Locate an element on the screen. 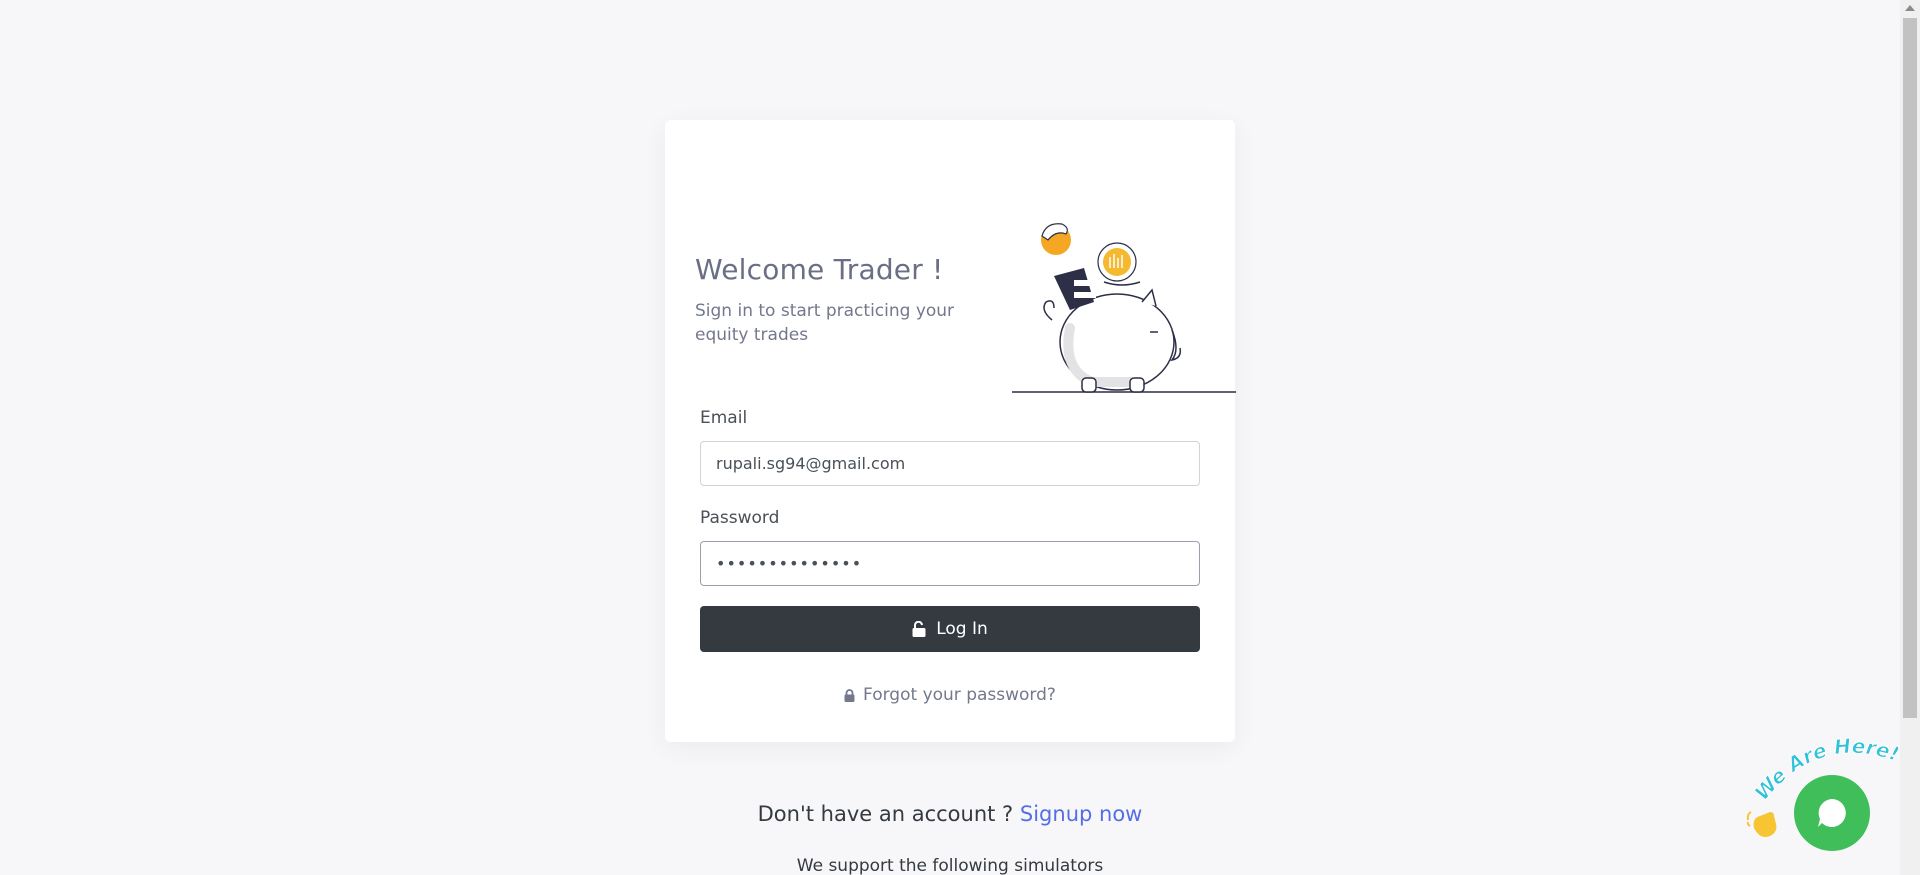 The width and height of the screenshot is (1920, 875). unlock-icon is located at coordinates (919, 629).